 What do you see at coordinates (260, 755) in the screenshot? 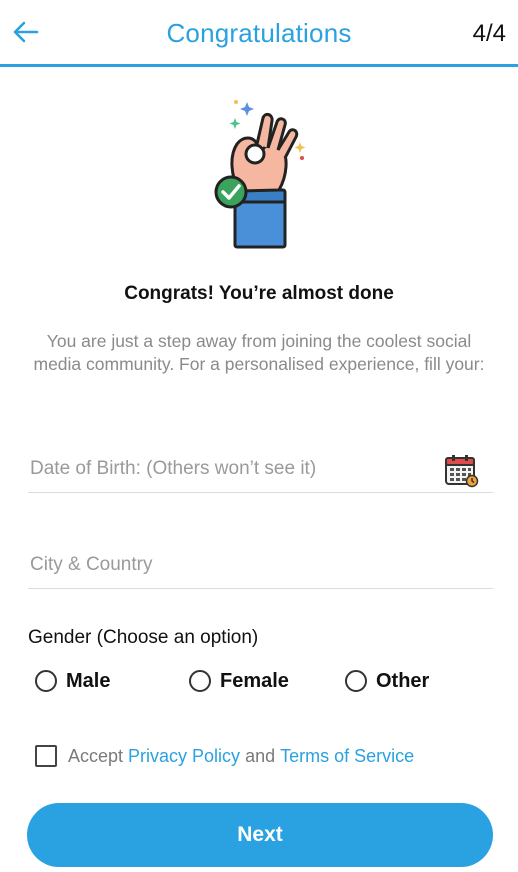
I see `terms-and: and` at bounding box center [260, 755].